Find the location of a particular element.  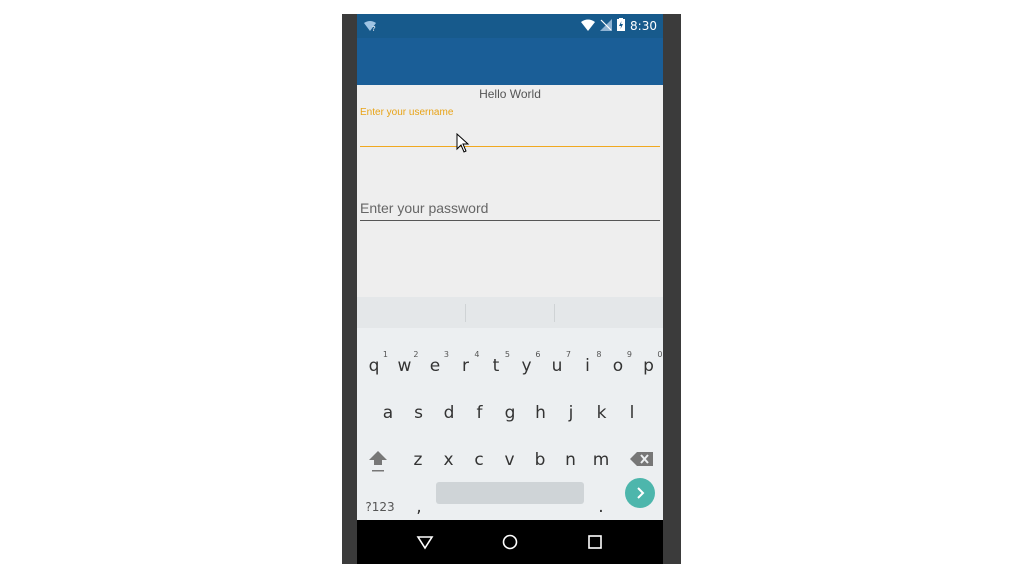

key-j: j is located at coordinates (571, 413).